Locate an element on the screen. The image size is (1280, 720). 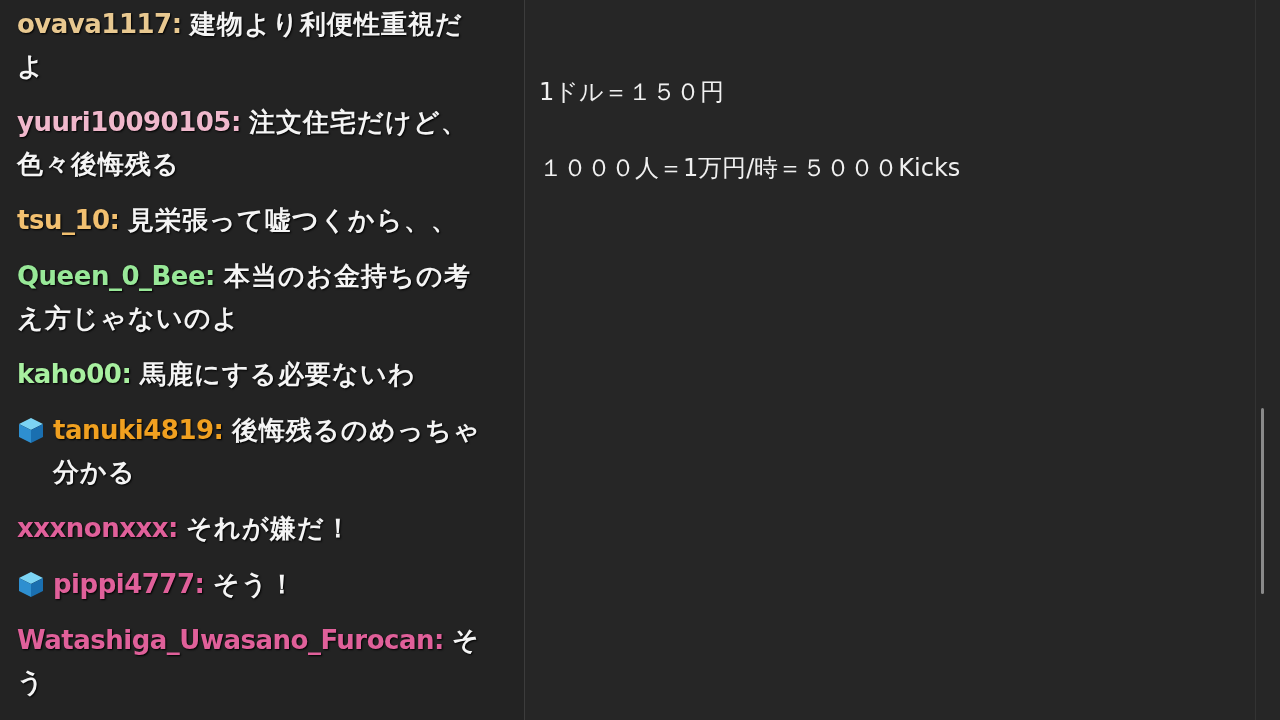
chat-message: pippi4777: そう！ is located at coordinates (174, 584).